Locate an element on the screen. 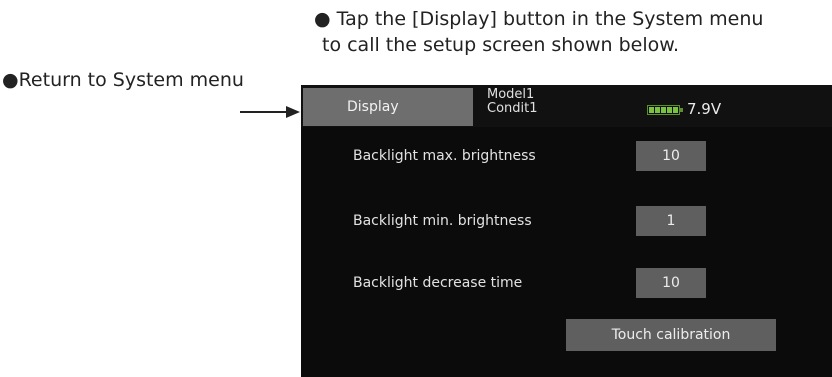 This screenshot has width=832, height=377. model-name: Model1 is located at coordinates (511, 94).